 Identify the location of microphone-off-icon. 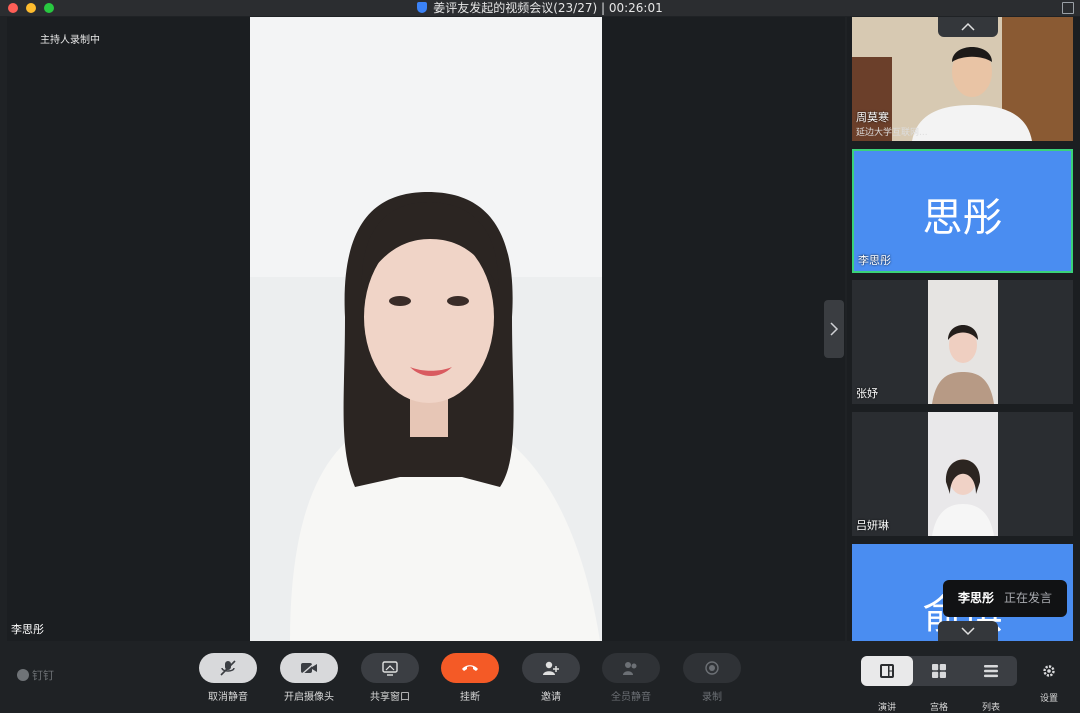
(228, 668).